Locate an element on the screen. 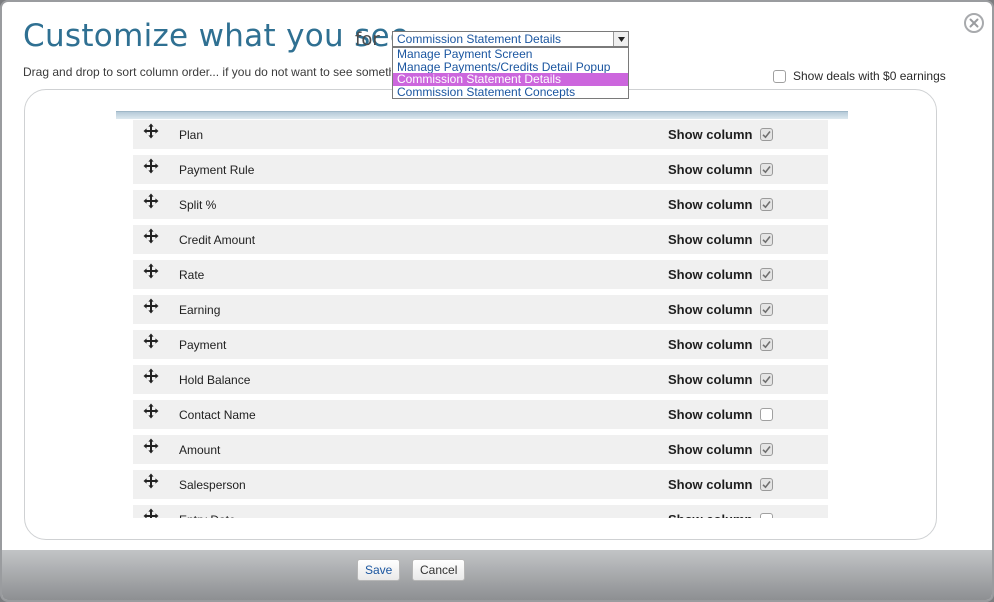 The image size is (994, 602). column-row: Payment Show column is located at coordinates (480, 344).